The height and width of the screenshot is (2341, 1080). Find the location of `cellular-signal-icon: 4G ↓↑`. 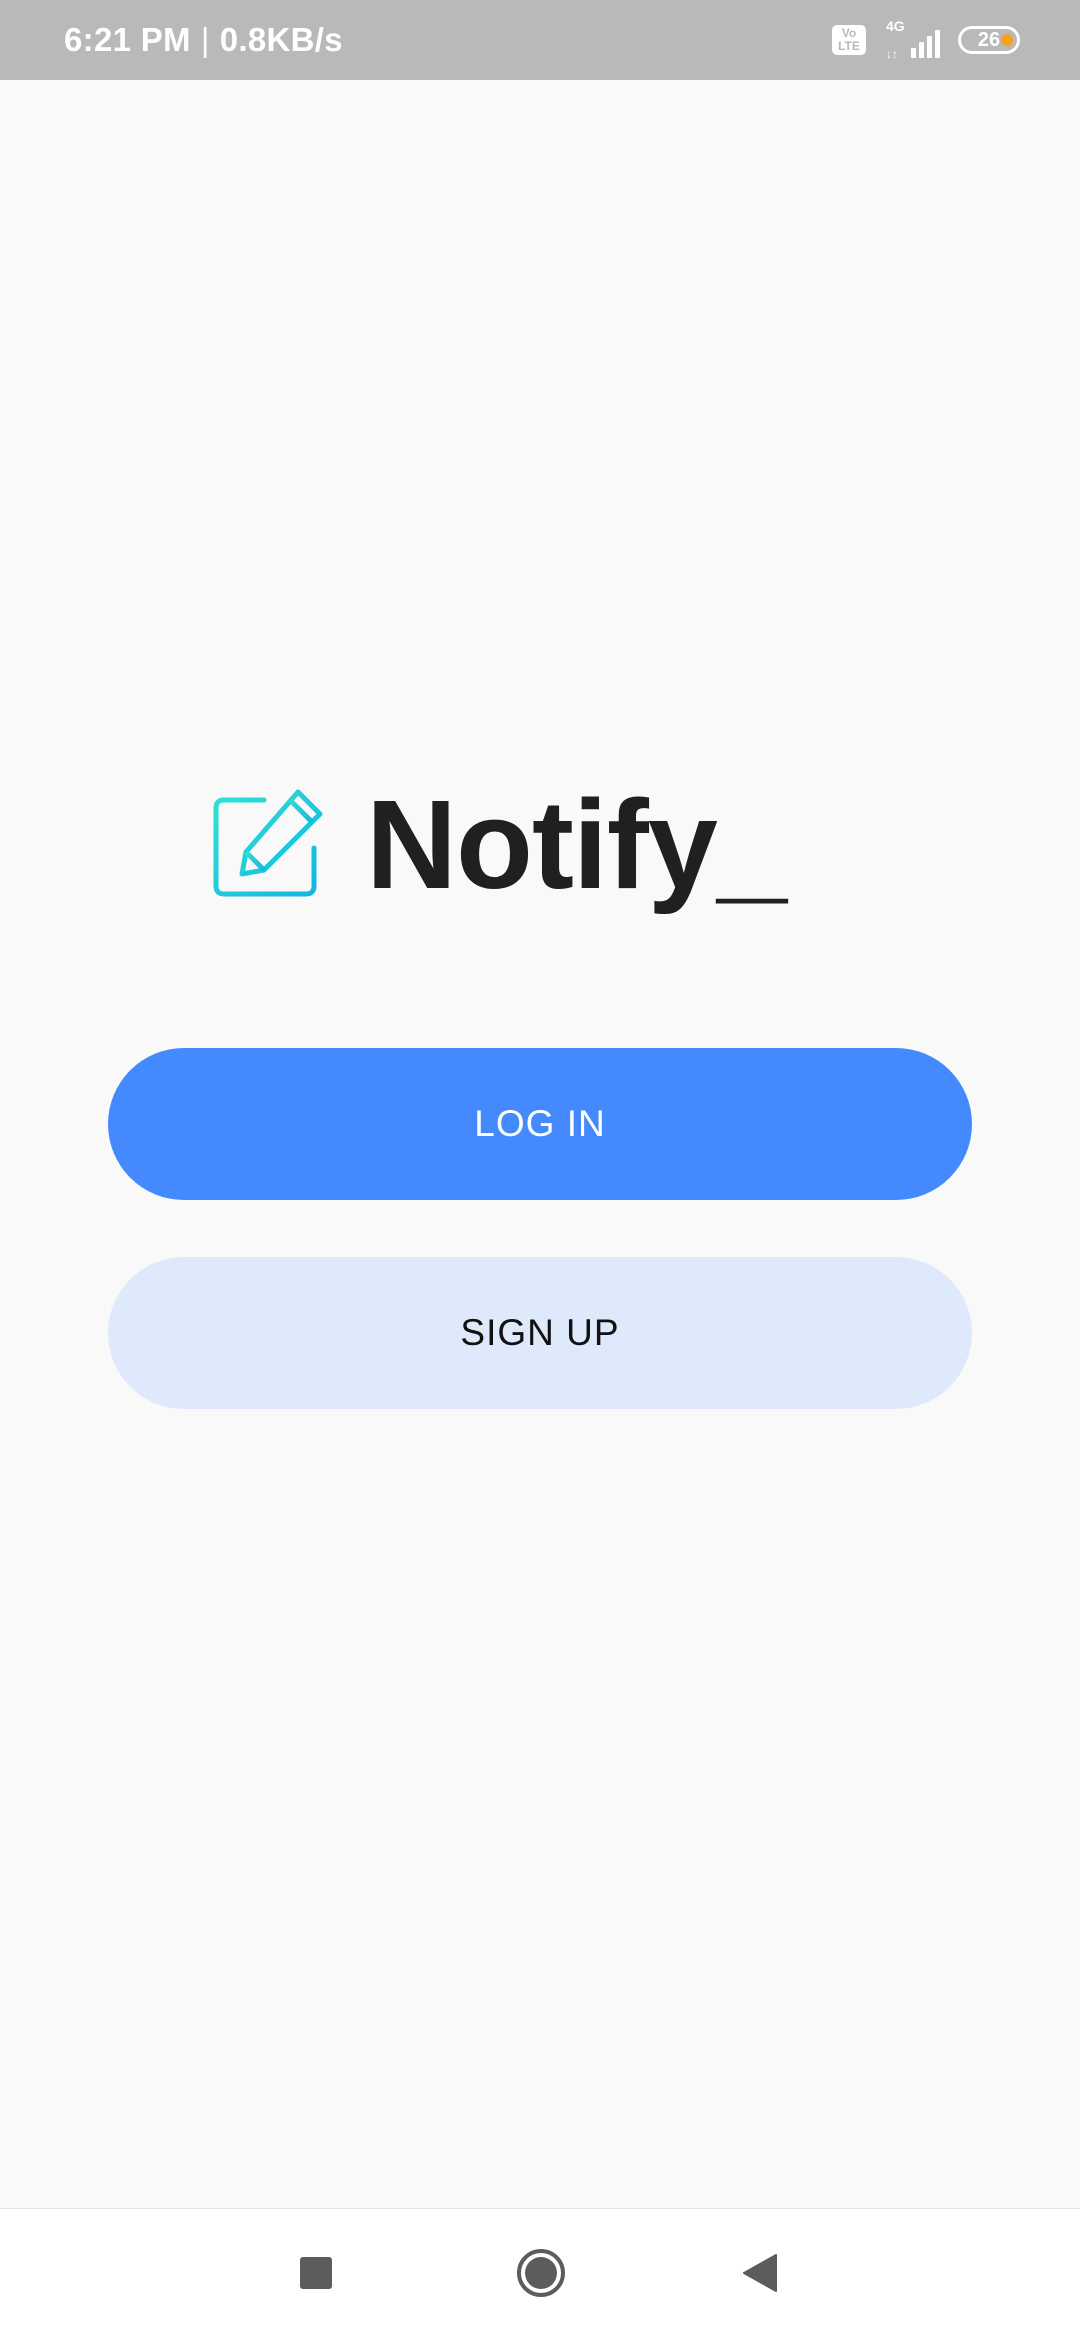

cellular-signal-icon: 4G ↓↑ is located at coordinates (912, 39).